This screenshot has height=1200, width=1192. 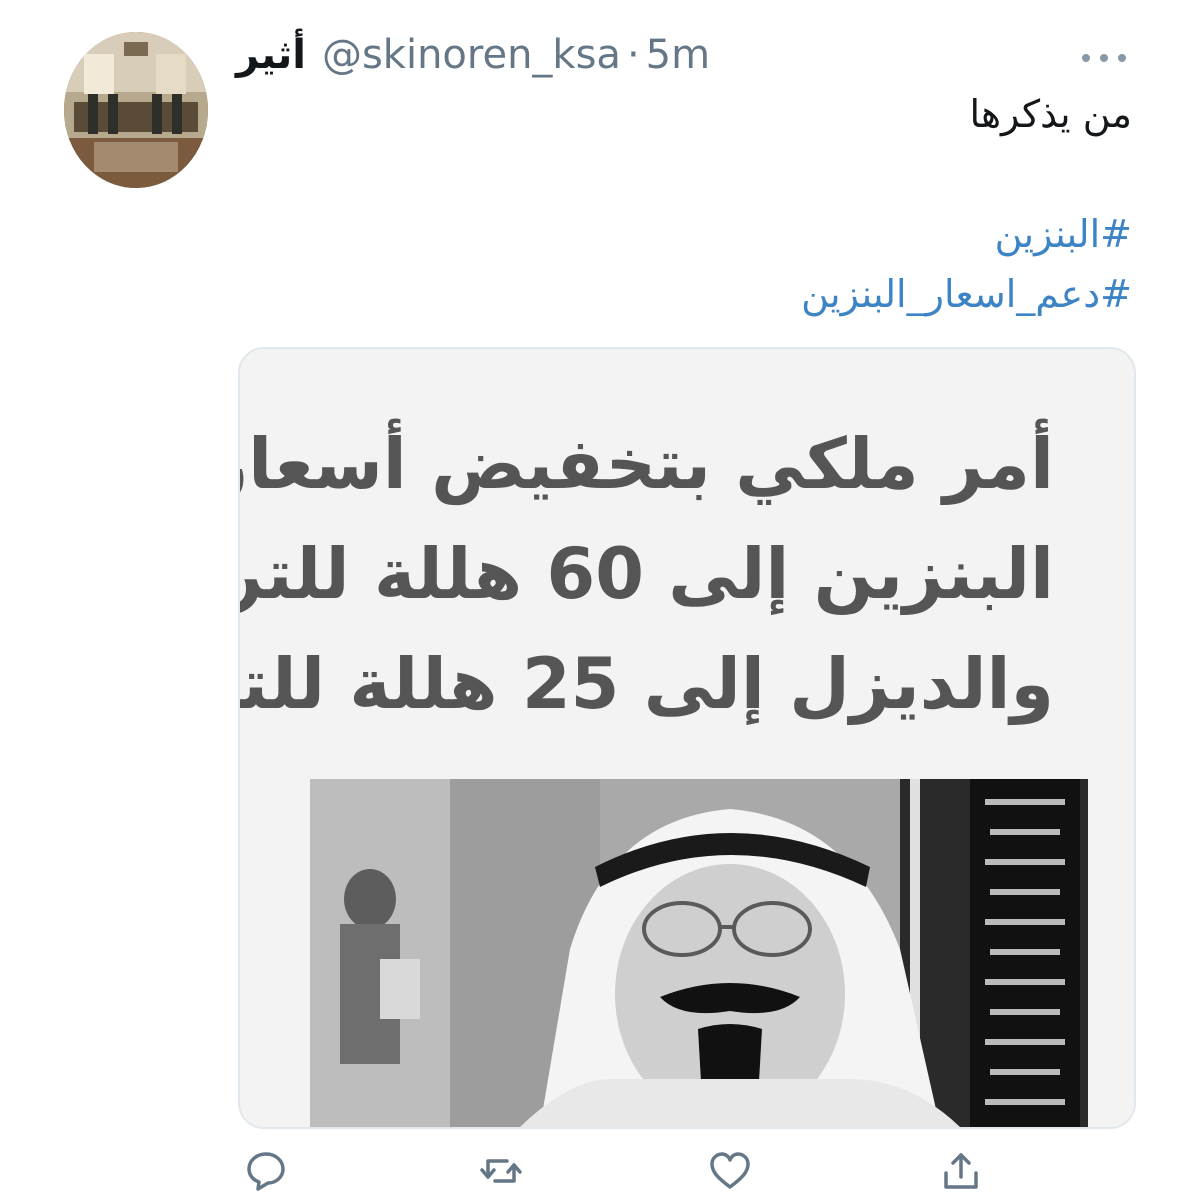 I want to click on avatar-image, so click(x=136, y=110).